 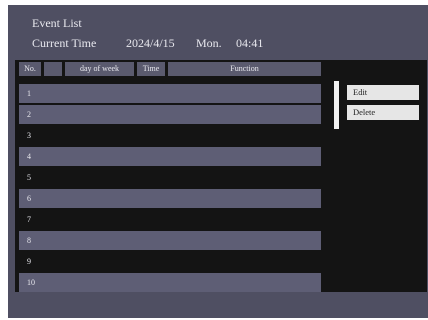 I want to click on table-row: 4, so click(x=170, y=156).